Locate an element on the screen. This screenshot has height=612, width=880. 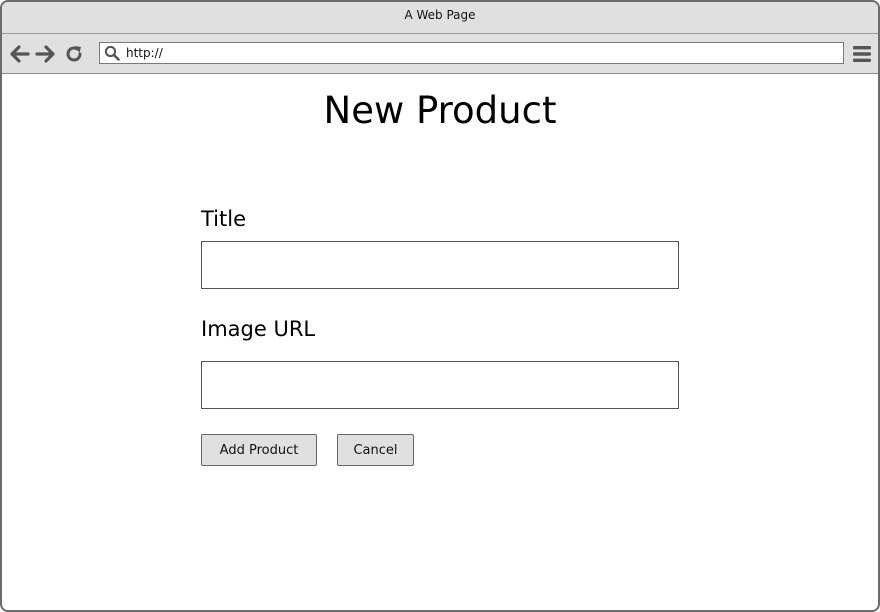
address-bar: http:// is located at coordinates (471, 53).